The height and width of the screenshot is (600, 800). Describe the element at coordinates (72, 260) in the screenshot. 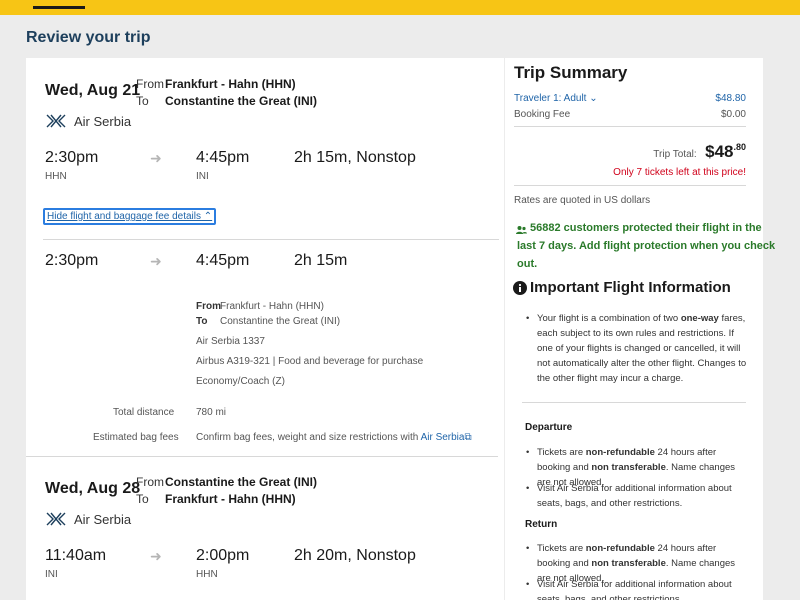

I see `detail-depart-time: 2:30pm` at that location.